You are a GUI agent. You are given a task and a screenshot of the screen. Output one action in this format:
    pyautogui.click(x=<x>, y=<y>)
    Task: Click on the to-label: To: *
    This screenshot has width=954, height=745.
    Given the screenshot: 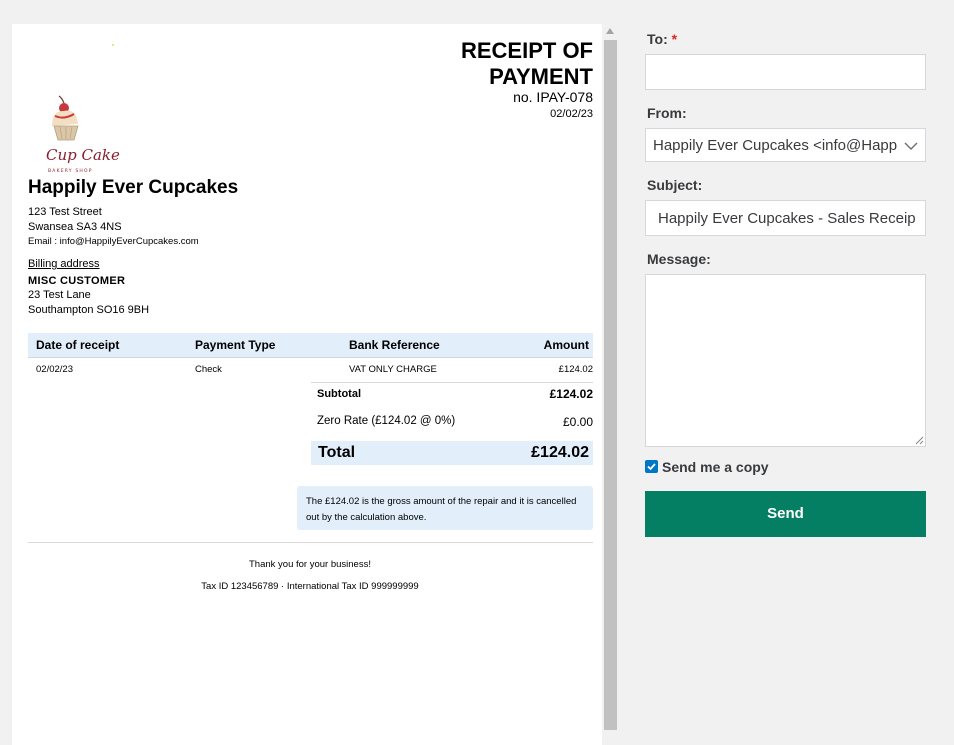 What is the action you would take?
    pyautogui.click(x=662, y=39)
    